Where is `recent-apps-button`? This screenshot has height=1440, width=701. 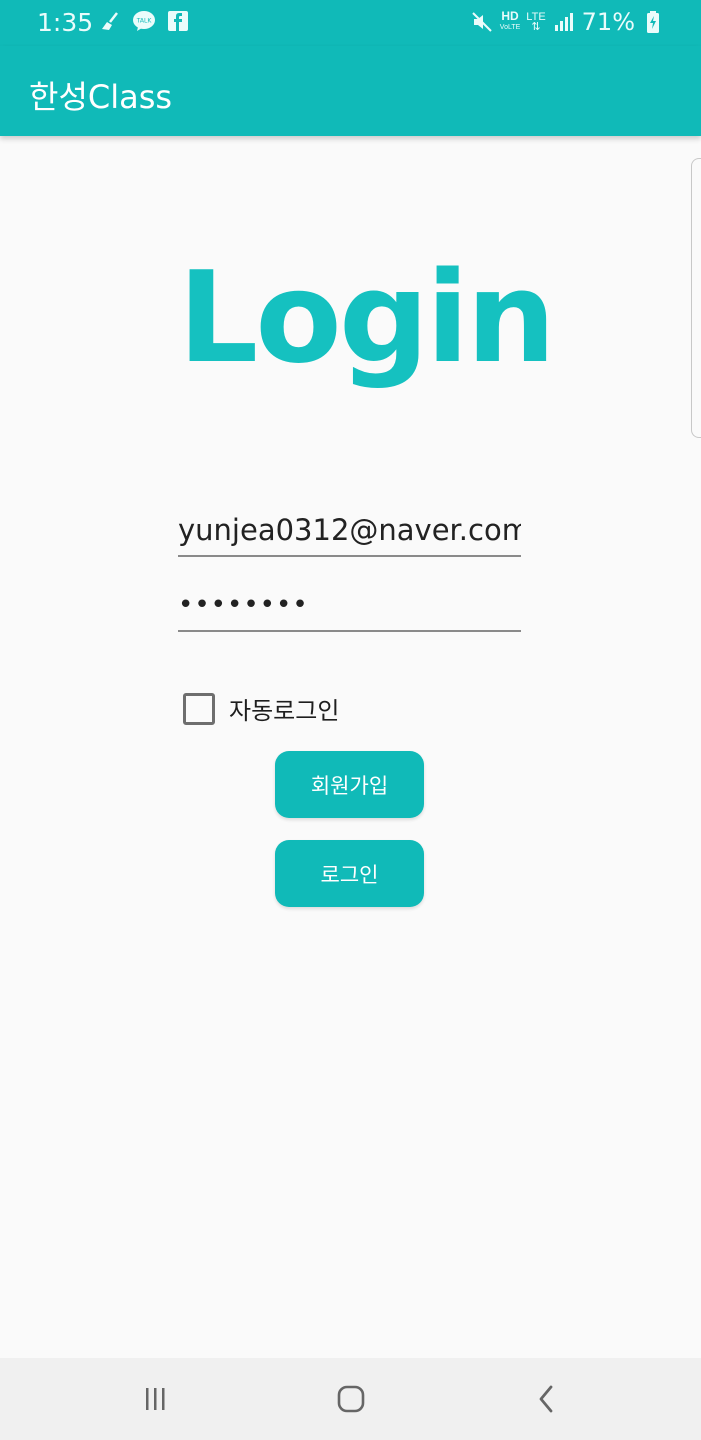
recent-apps-button is located at coordinates (155, 1399).